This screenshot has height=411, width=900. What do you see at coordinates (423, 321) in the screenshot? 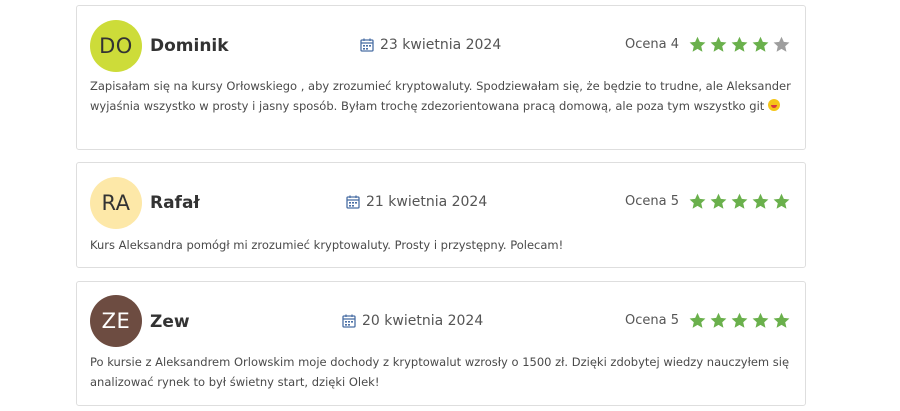
I see `review-date-text: 20 kwietnia 2024` at bounding box center [423, 321].